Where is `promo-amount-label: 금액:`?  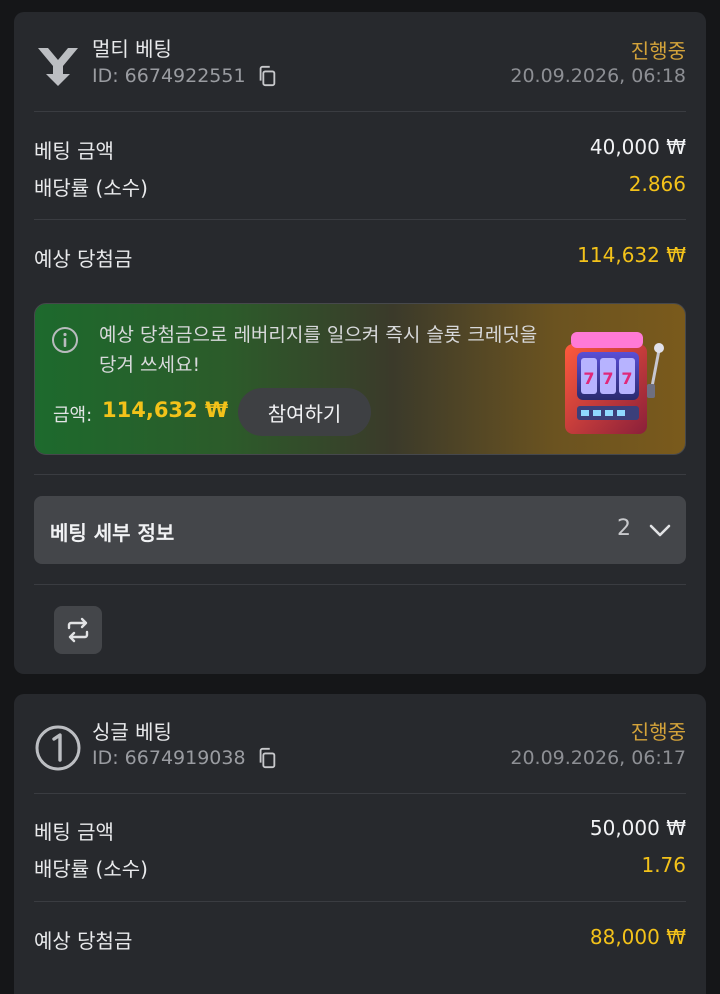
promo-amount-label: 금액: is located at coordinates (73, 415).